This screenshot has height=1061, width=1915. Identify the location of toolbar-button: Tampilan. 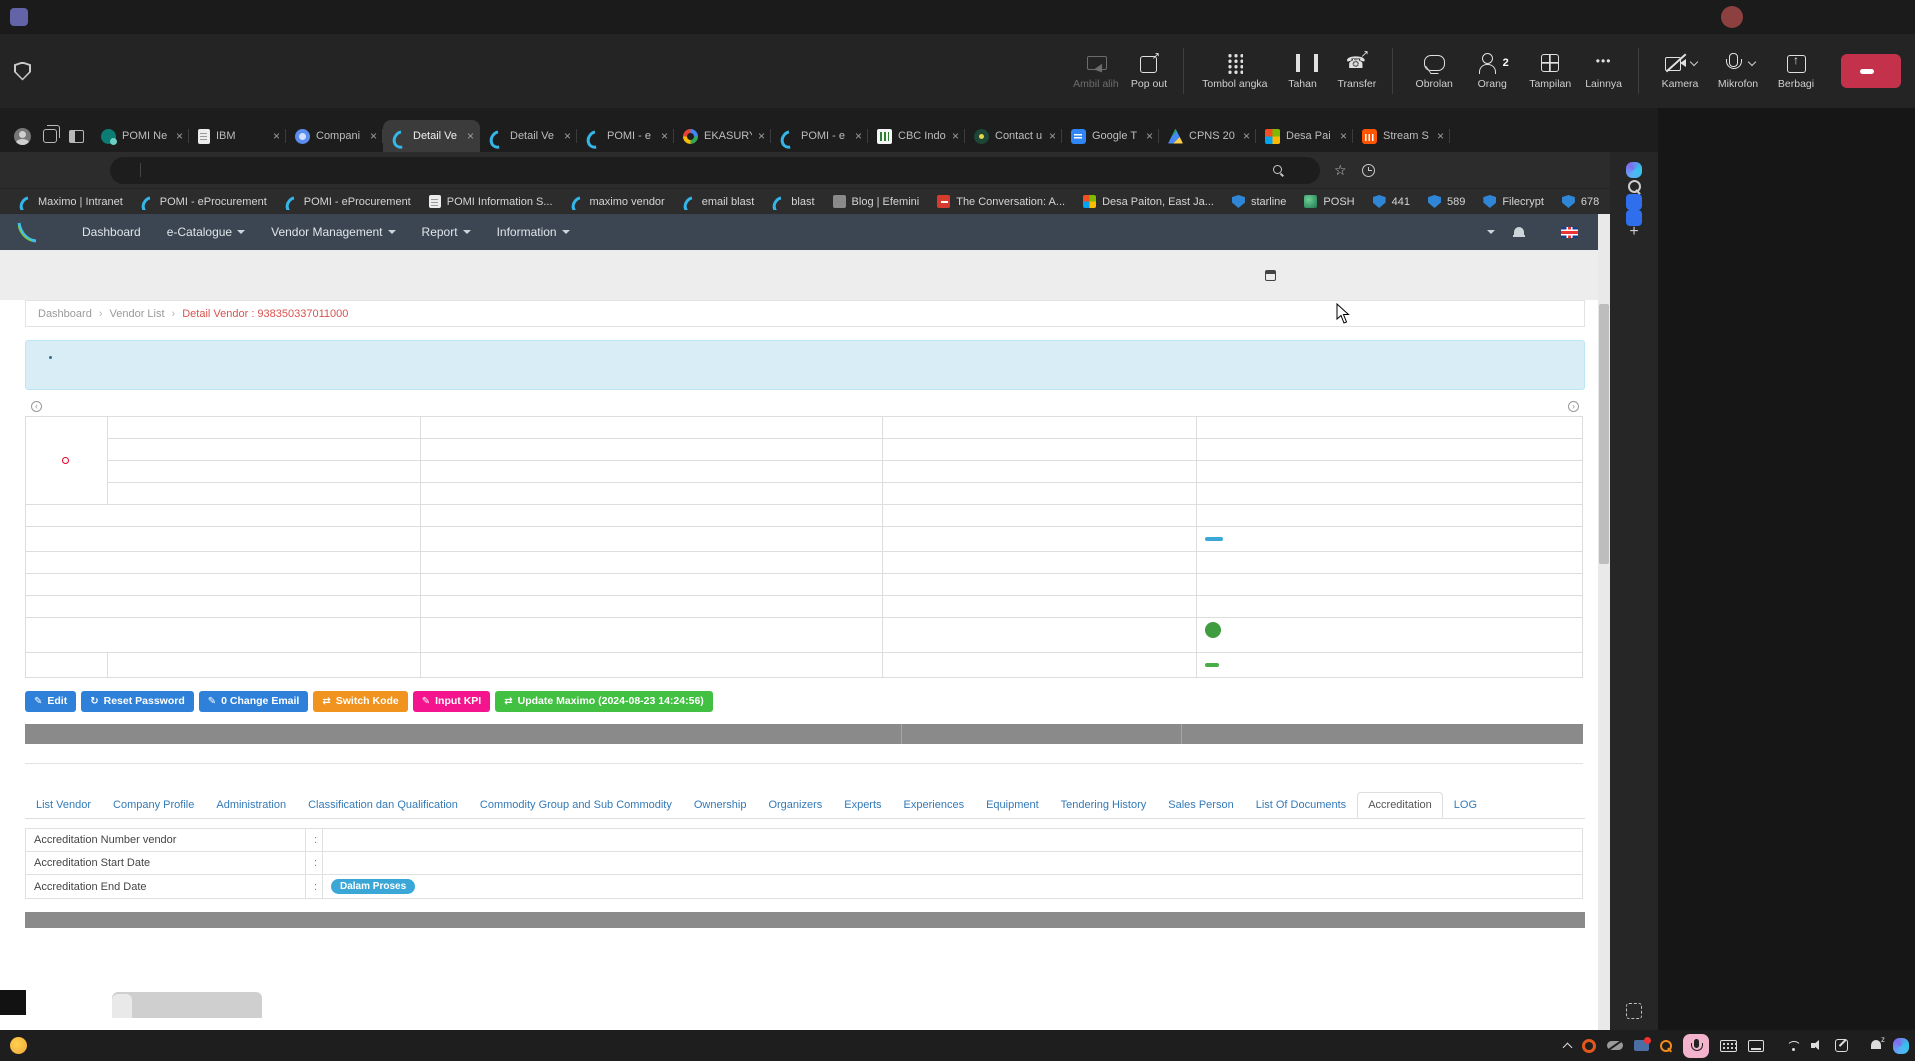
(1550, 71).